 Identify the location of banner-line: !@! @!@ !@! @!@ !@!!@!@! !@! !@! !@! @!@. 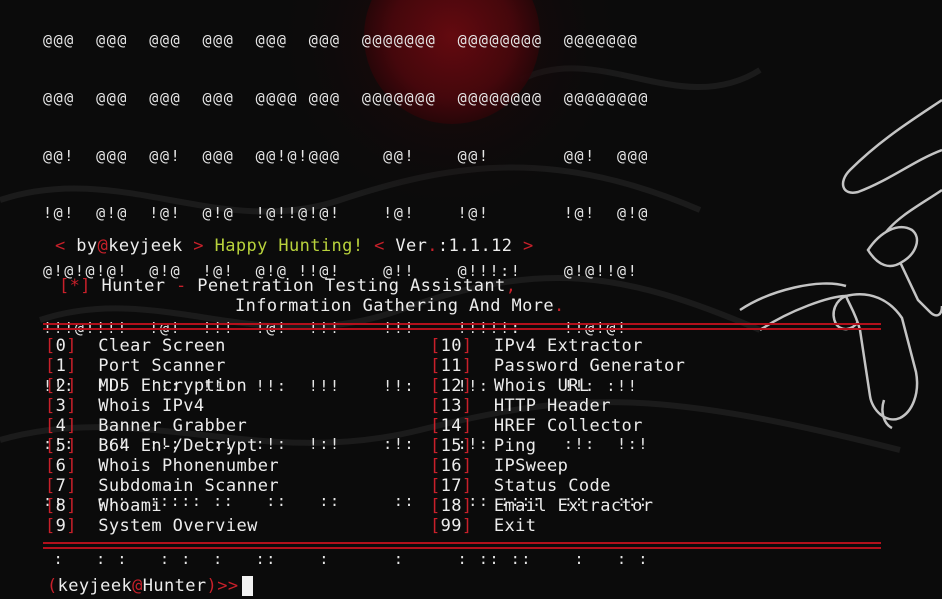
(346, 213).